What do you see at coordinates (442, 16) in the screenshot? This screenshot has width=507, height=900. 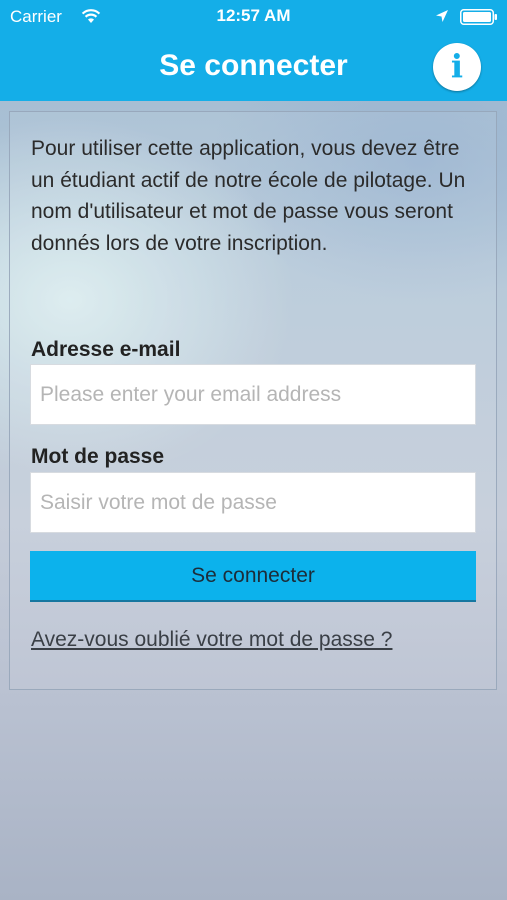 I see `location-icon` at bounding box center [442, 16].